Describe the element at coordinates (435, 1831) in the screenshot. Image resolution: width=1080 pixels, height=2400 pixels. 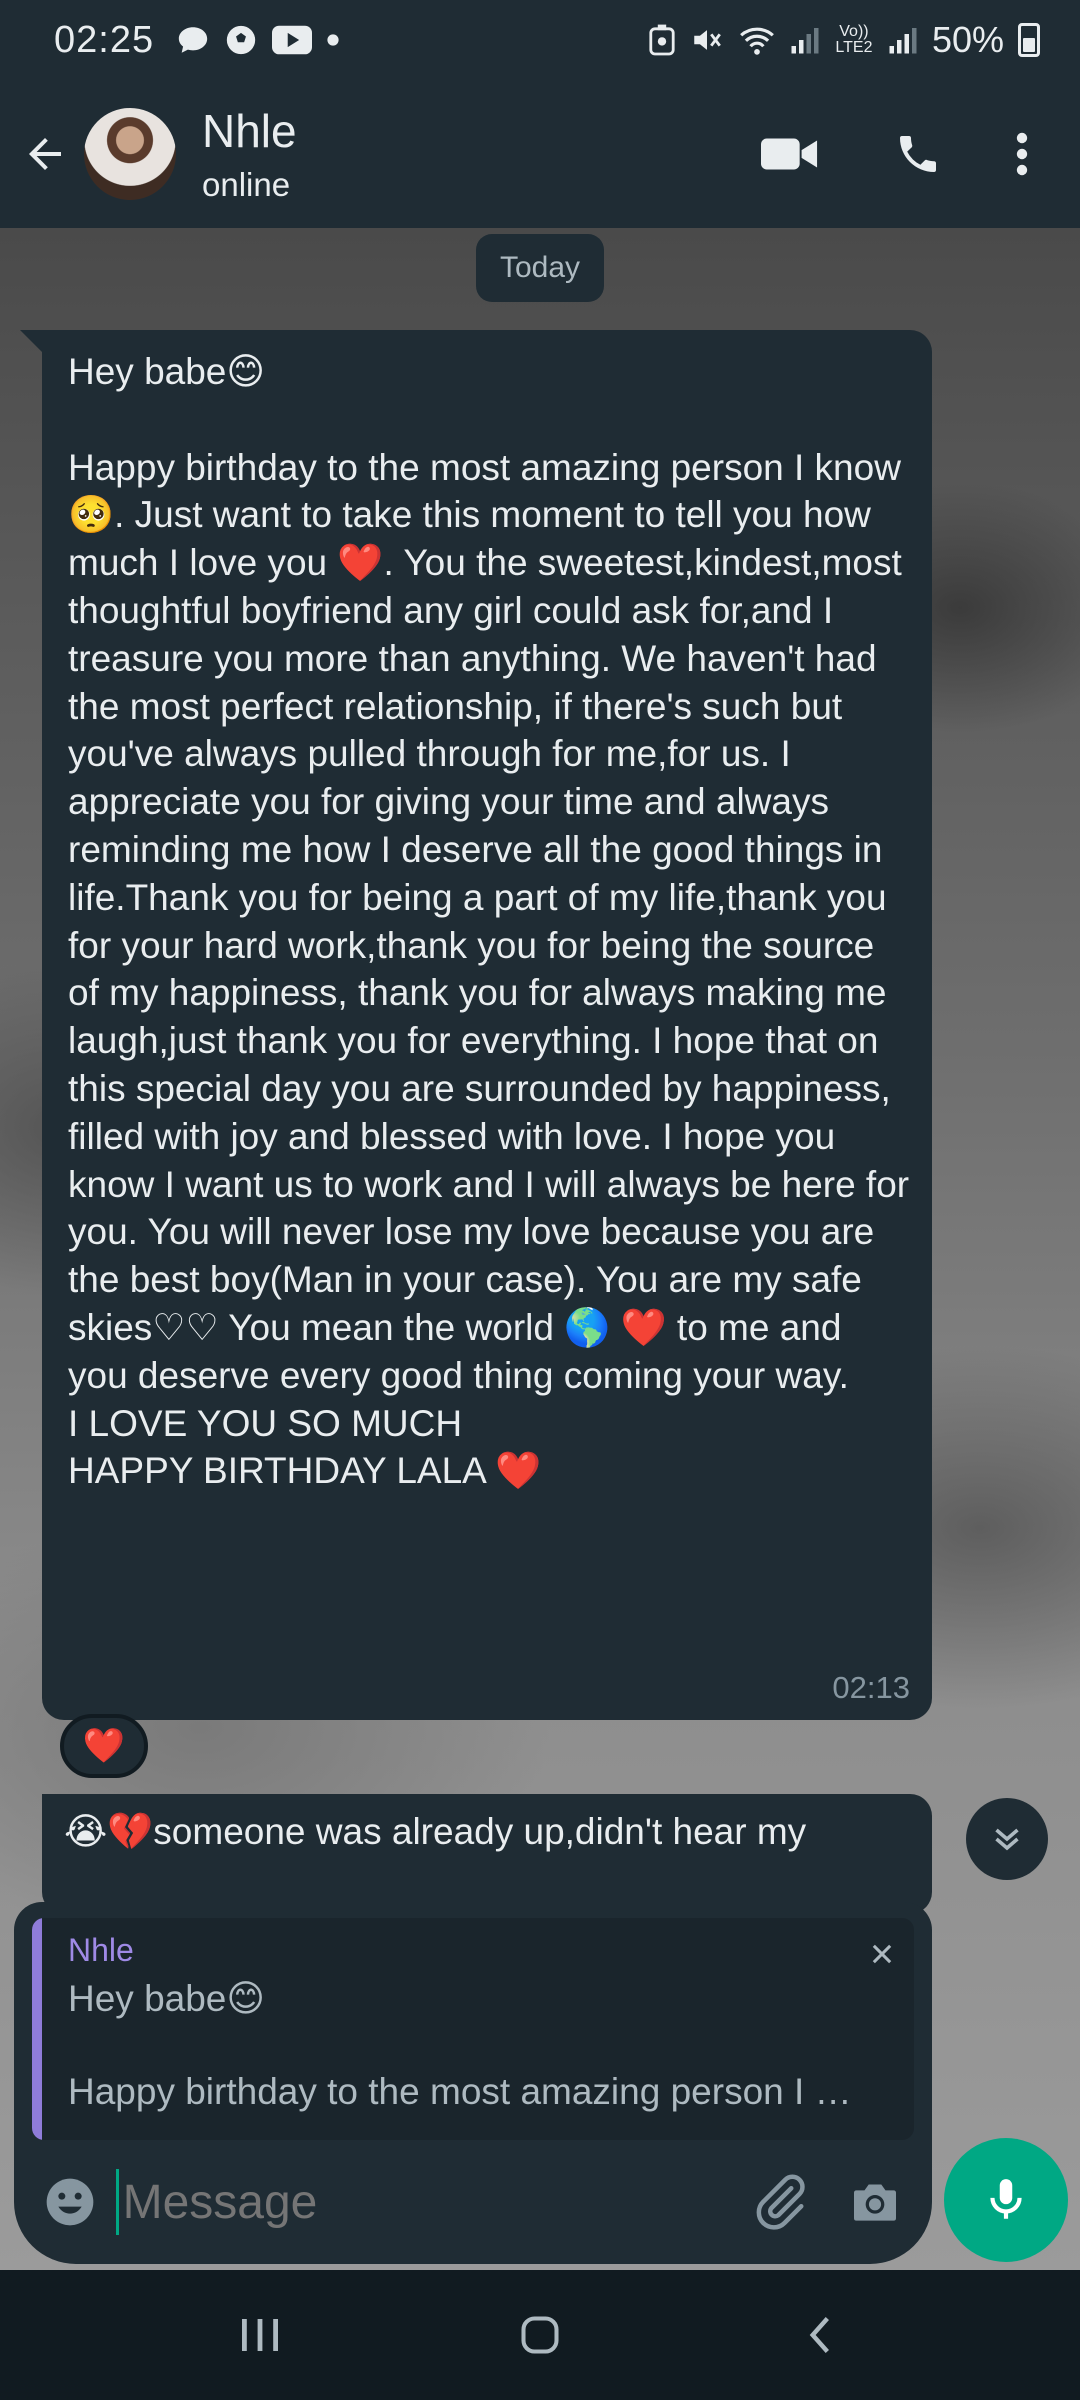
I see `message-text: 😭💔someone was already up,didn't hear my` at that location.